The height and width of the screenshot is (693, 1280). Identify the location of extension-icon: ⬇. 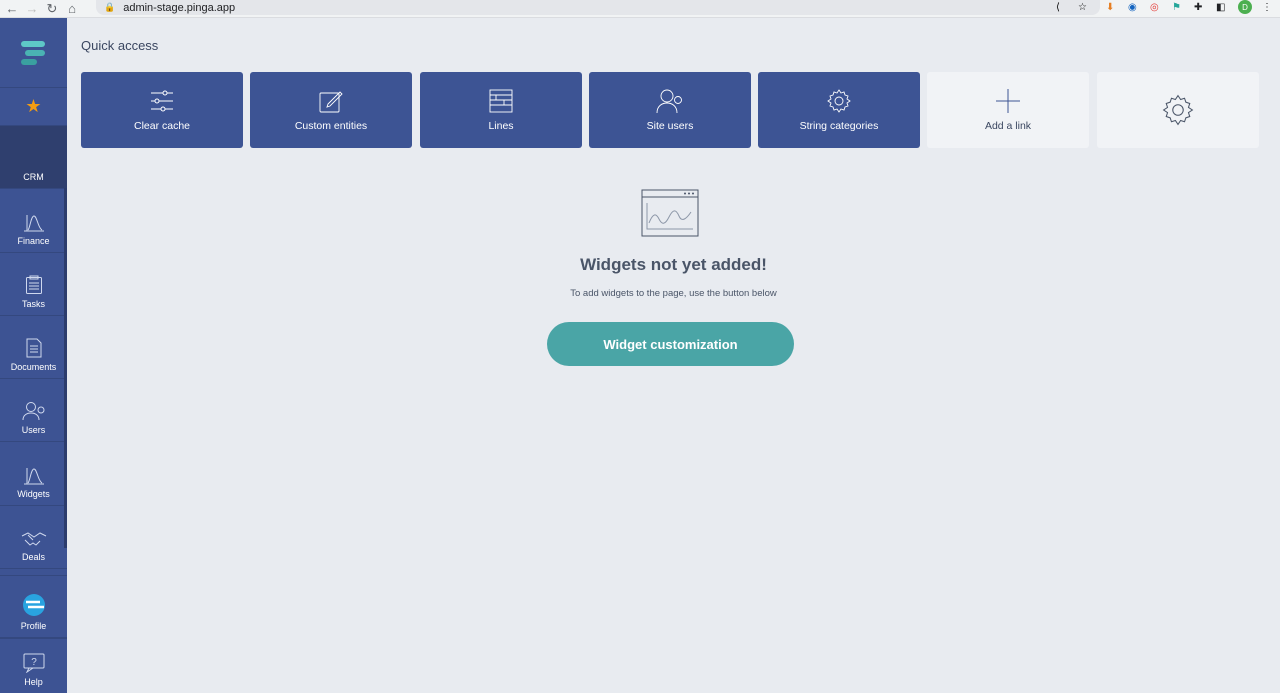
(1110, 7).